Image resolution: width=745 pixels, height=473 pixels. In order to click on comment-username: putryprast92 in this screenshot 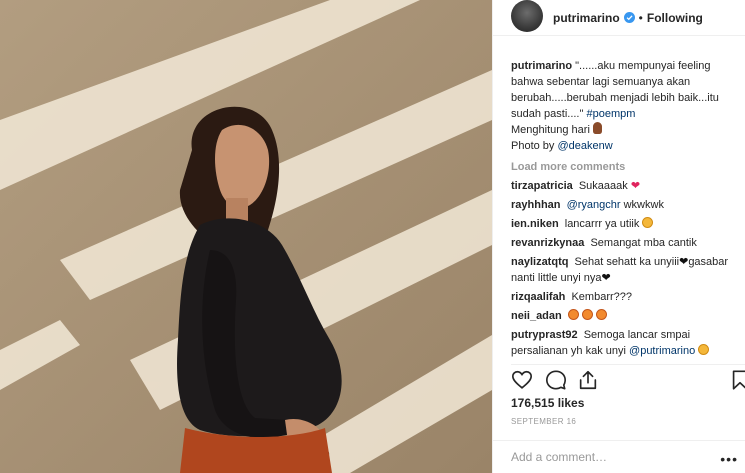, I will do `click(544, 335)`.